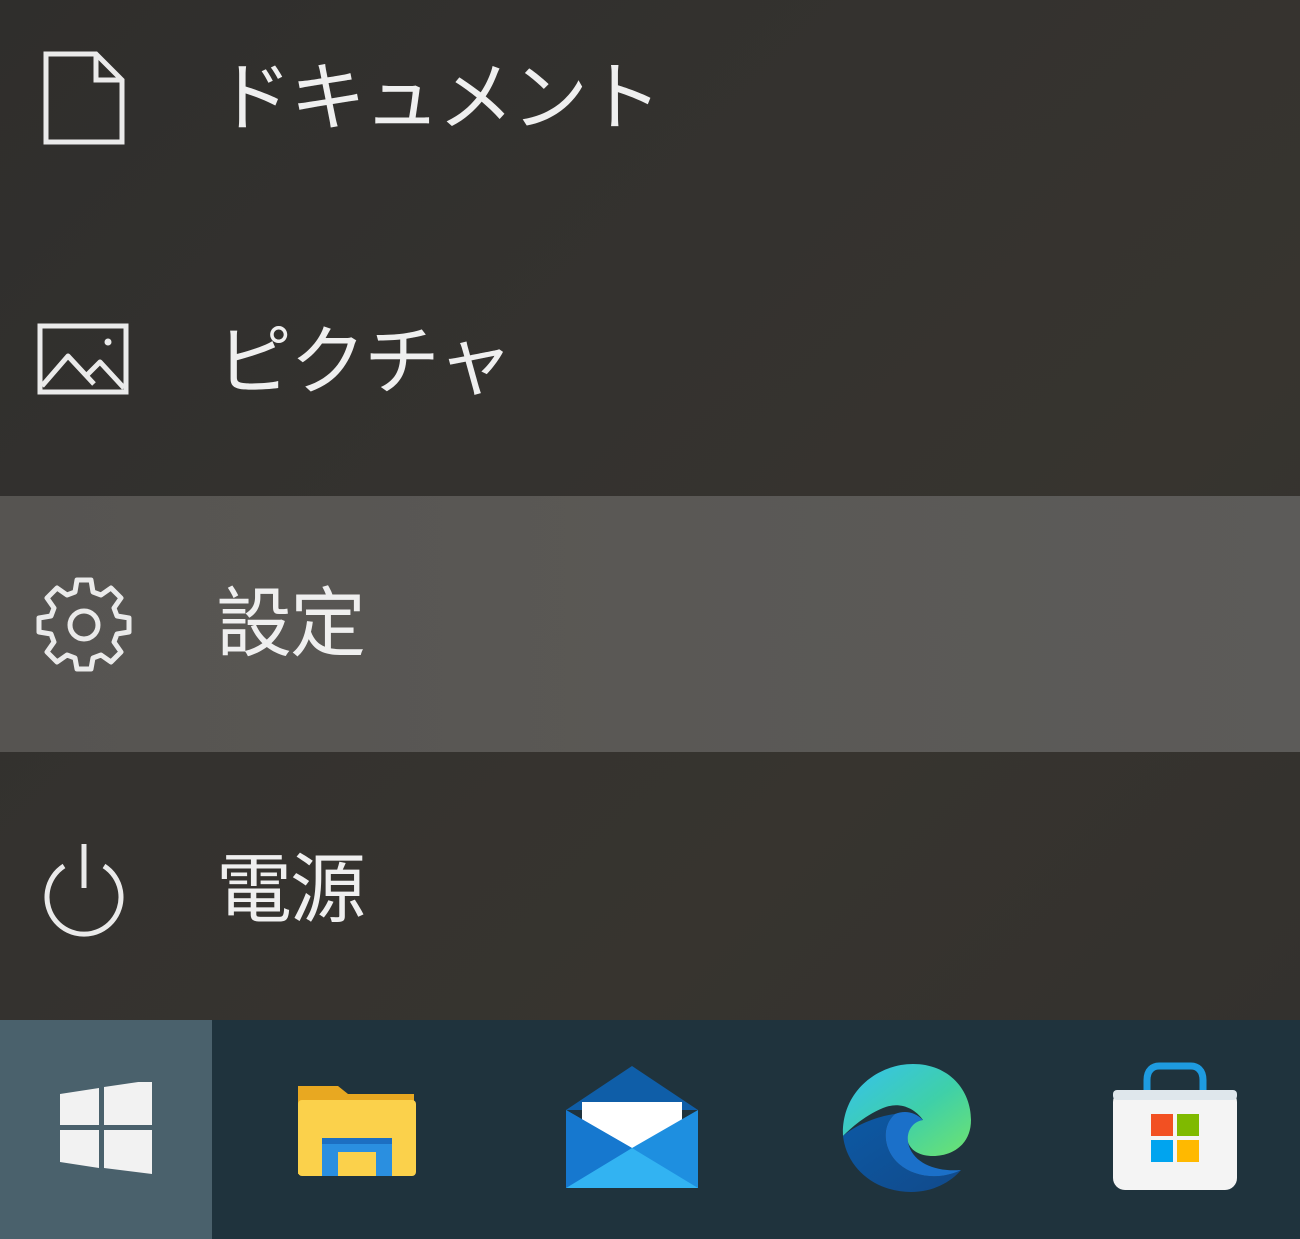  I want to click on windows-logo-icon, so click(106, 1128).